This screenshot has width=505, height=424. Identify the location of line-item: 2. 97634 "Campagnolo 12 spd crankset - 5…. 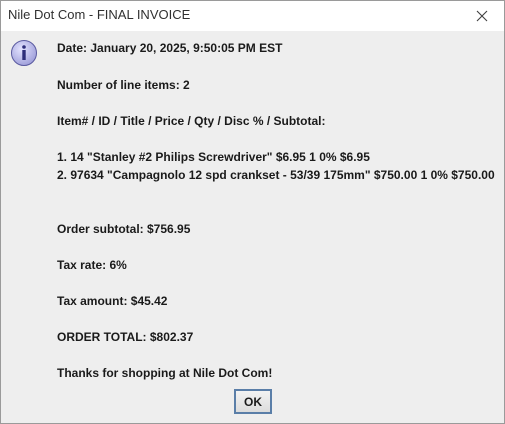
(276, 175).